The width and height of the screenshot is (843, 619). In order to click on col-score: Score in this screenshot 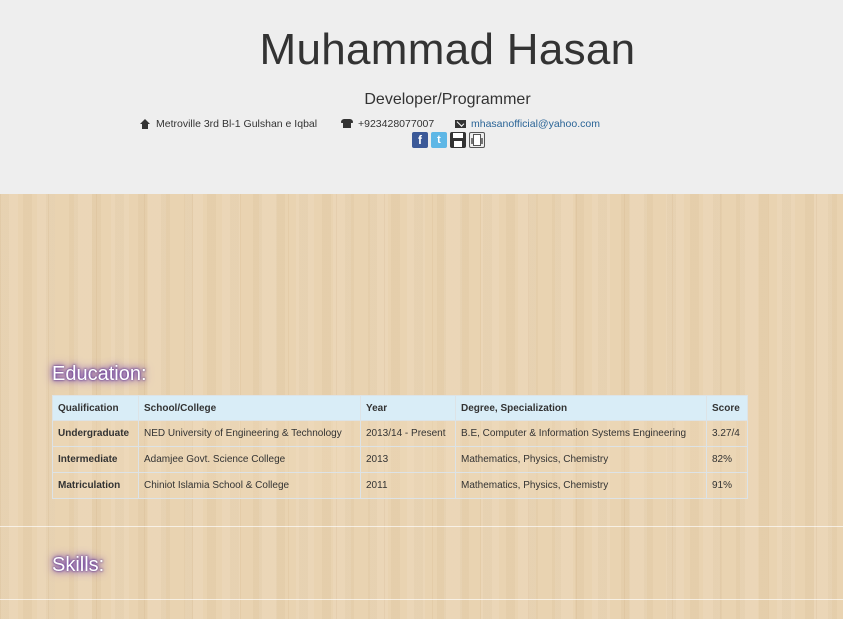, I will do `click(727, 408)`.